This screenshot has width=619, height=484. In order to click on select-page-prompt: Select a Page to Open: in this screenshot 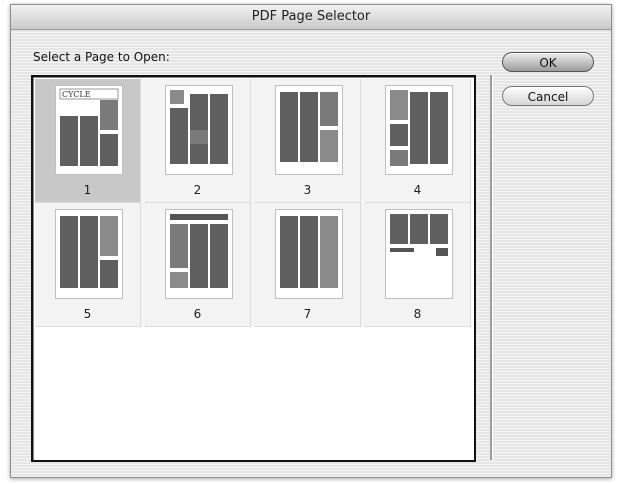, I will do `click(101, 57)`.